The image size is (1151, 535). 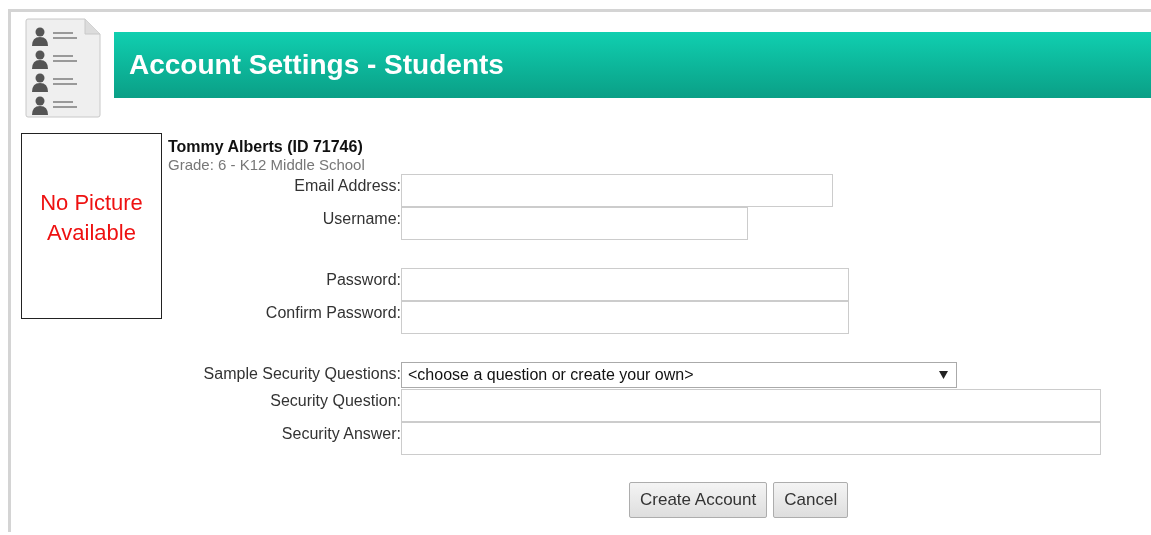 What do you see at coordinates (347, 185) in the screenshot?
I see `field-label: Email Address:` at bounding box center [347, 185].